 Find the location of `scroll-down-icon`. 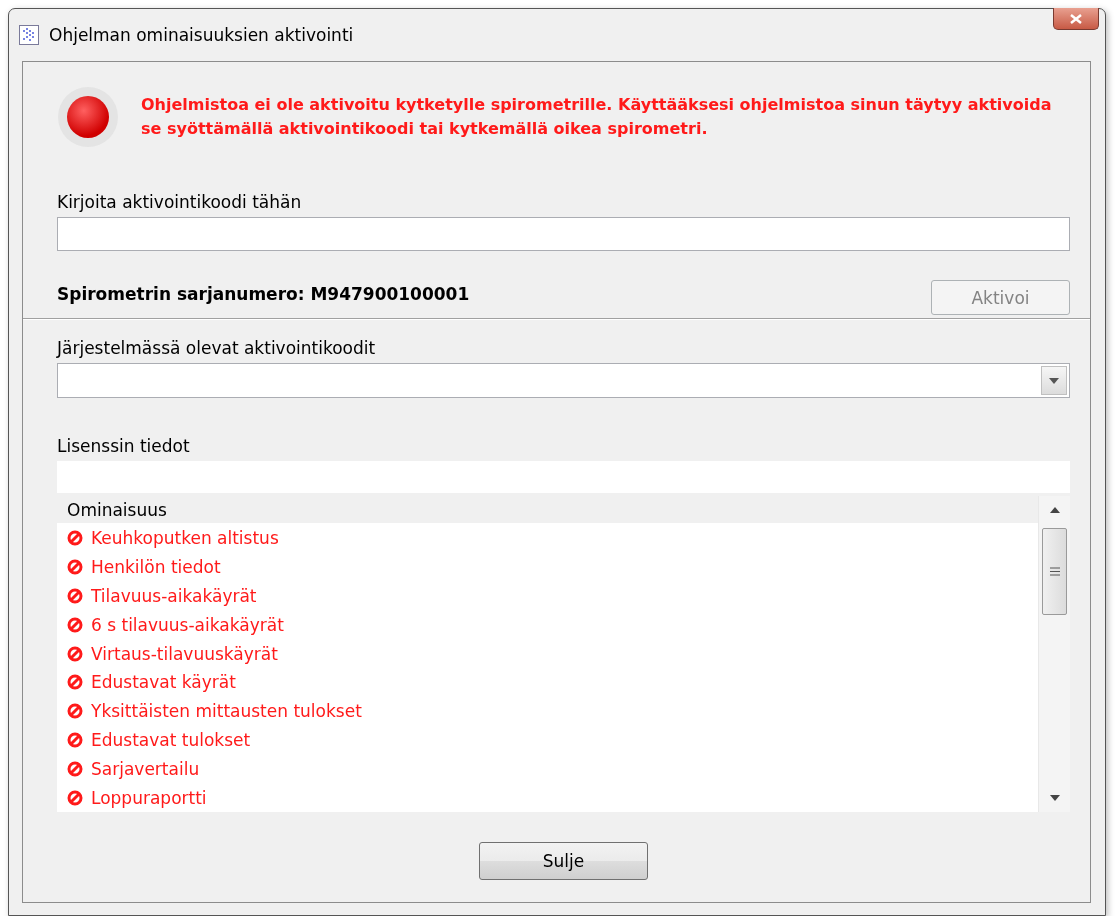

scroll-down-icon is located at coordinates (1054, 798).